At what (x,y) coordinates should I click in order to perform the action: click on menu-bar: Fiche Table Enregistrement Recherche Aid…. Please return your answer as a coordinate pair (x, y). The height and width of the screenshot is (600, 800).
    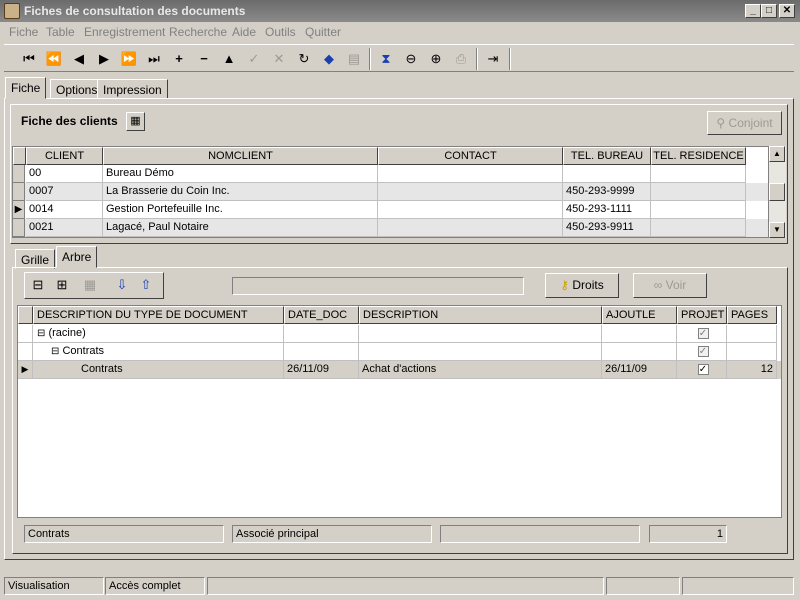
    Looking at the image, I should click on (400, 32).